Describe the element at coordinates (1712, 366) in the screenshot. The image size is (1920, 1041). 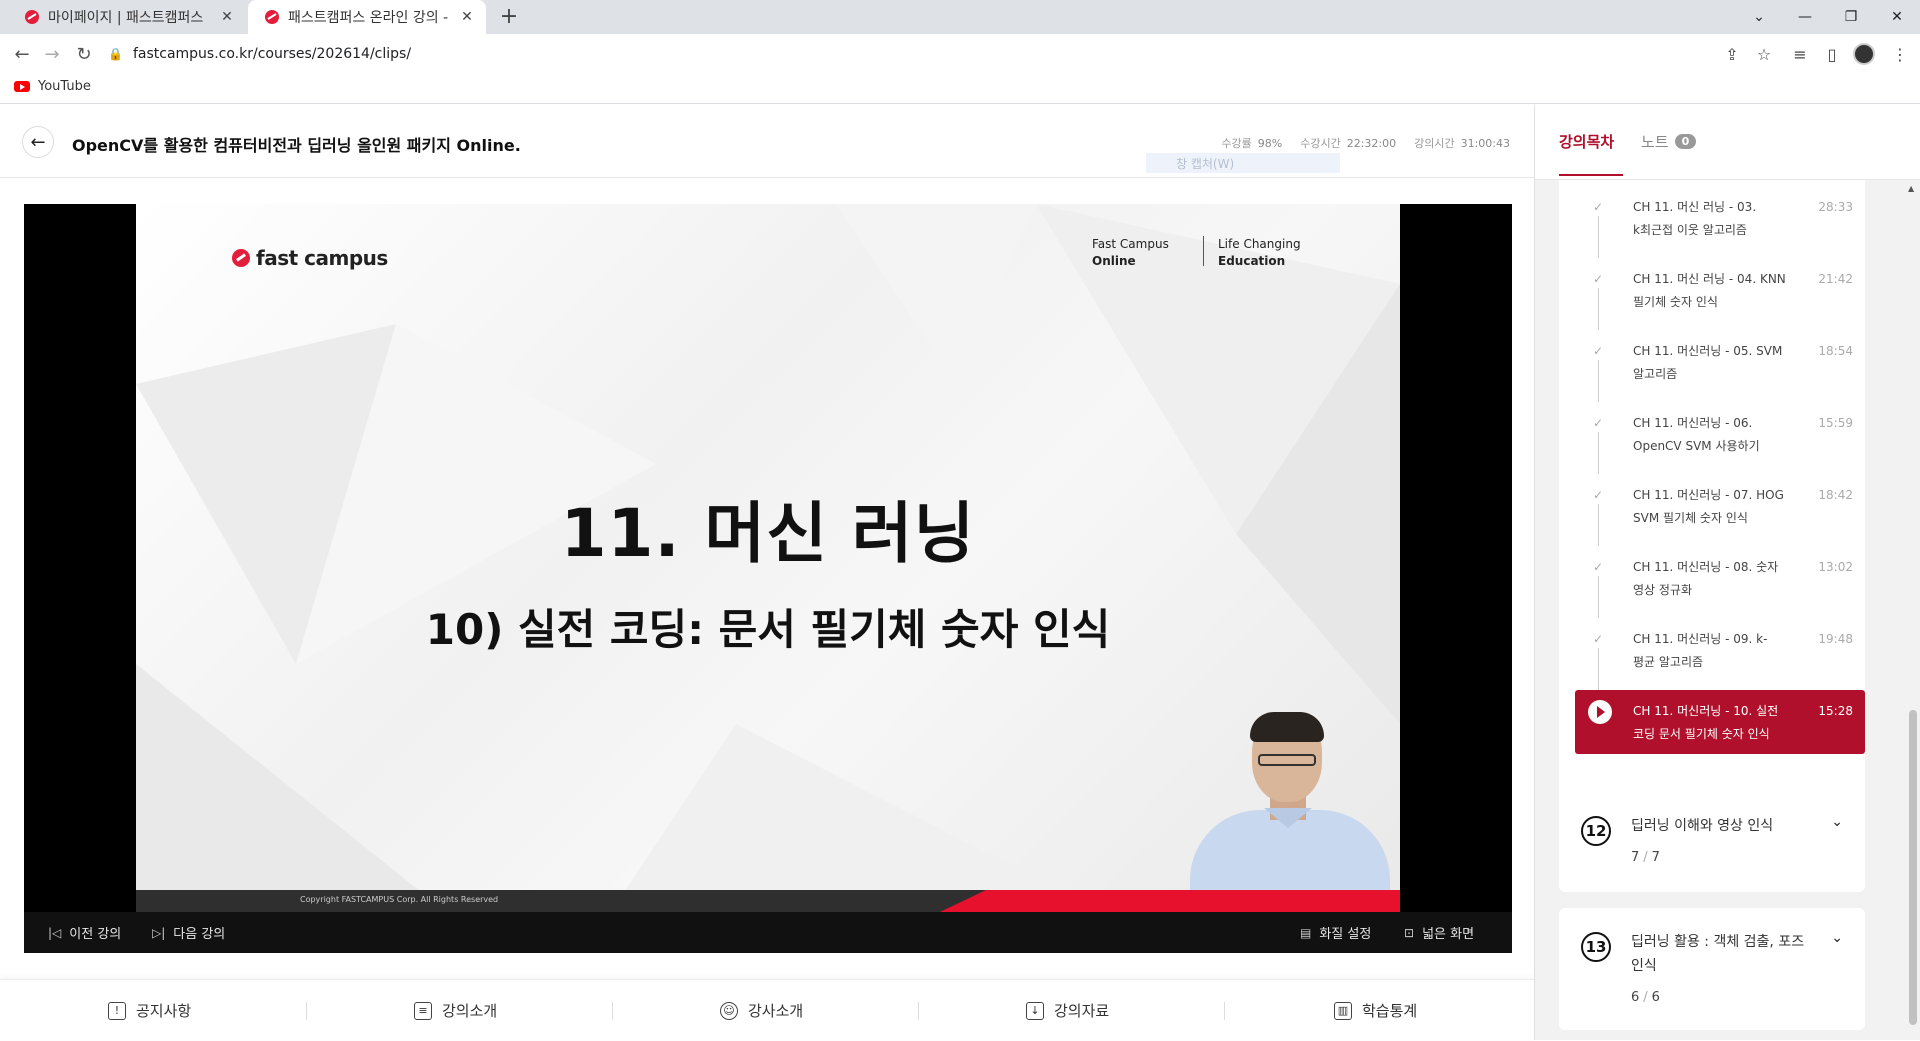
I see `clip-item: ✓ CH 11. 머신러닝 - 05. SVM 알고리즘 18:54` at that location.